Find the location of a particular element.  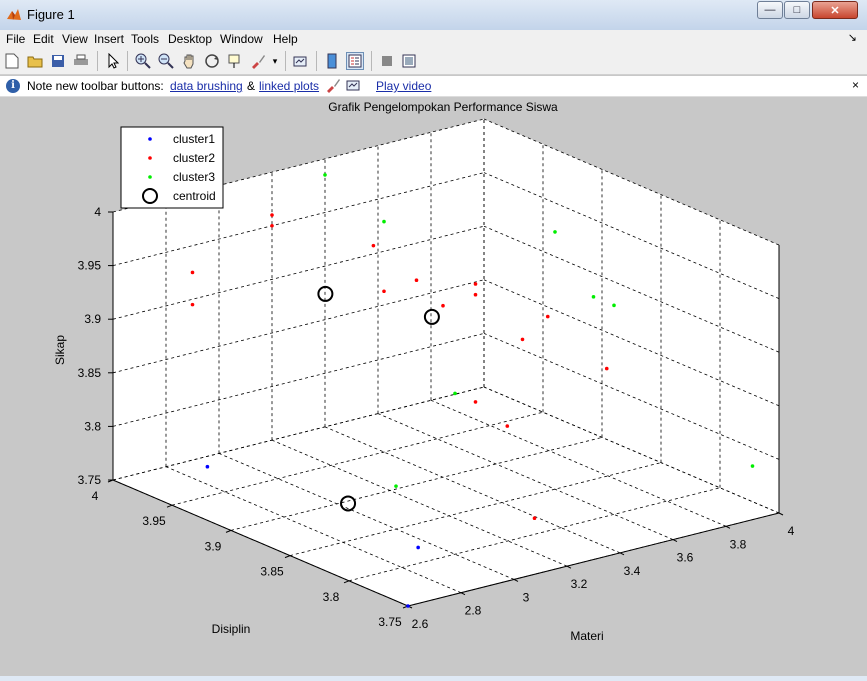

insert-legend-icon is located at coordinates (355, 61).